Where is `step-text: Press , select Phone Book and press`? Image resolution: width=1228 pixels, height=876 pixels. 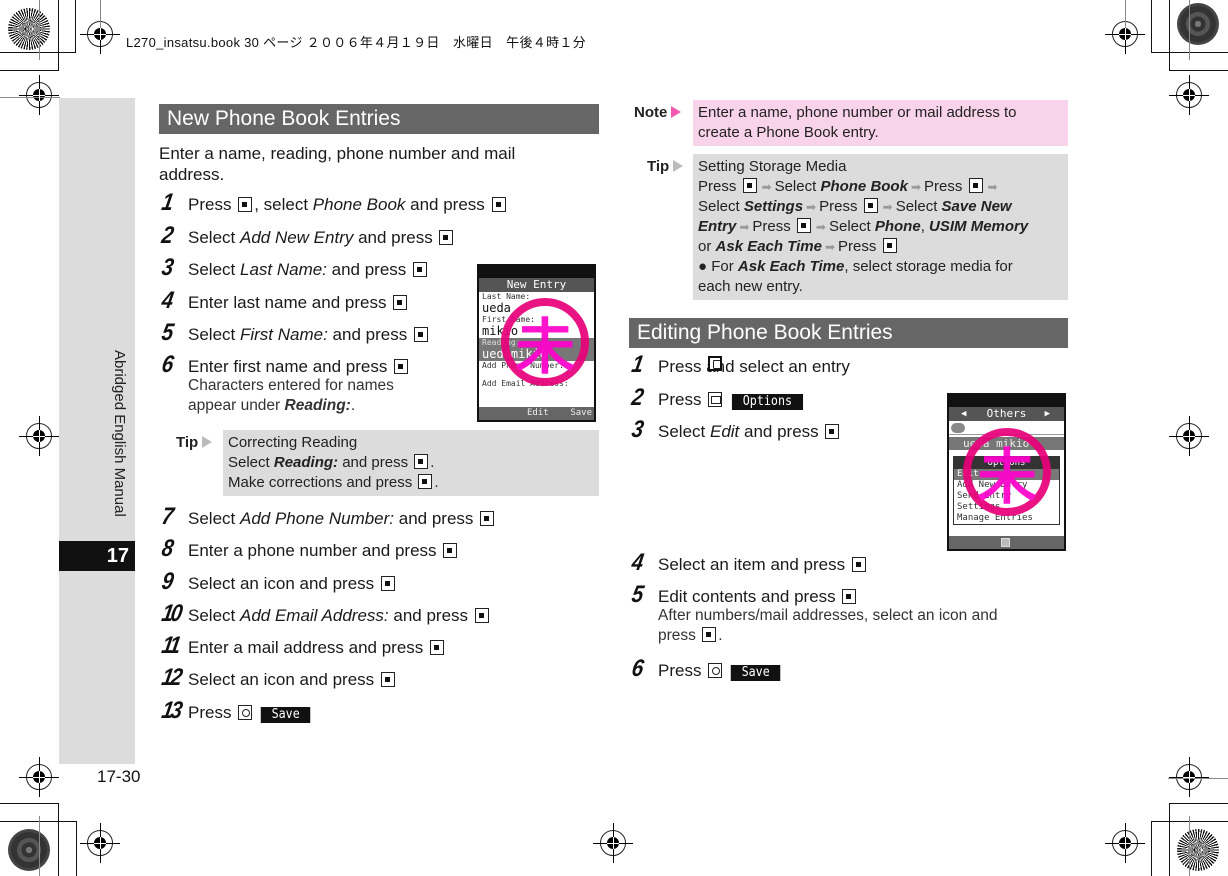 step-text: Press , select Phone Book and press is located at coordinates (348, 204).